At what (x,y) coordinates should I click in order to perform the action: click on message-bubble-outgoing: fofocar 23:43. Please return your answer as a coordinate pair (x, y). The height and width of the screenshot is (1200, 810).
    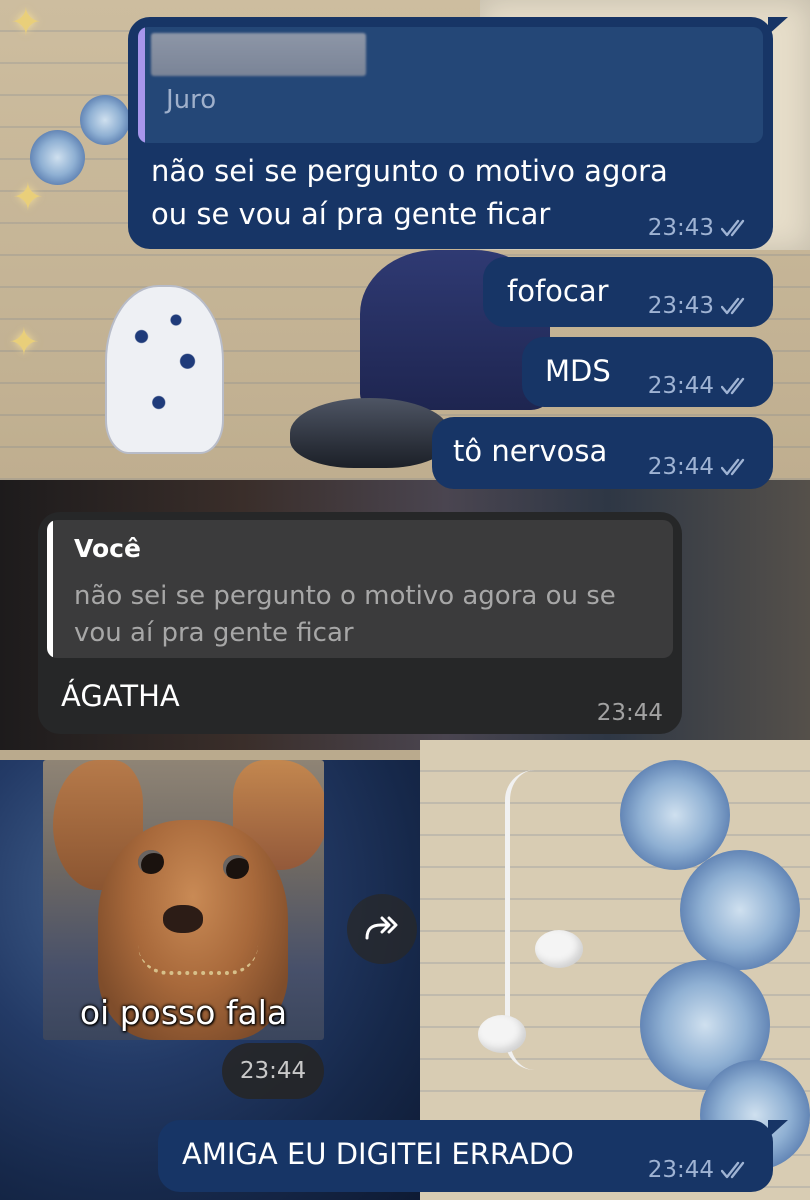
    Looking at the image, I should click on (628, 292).